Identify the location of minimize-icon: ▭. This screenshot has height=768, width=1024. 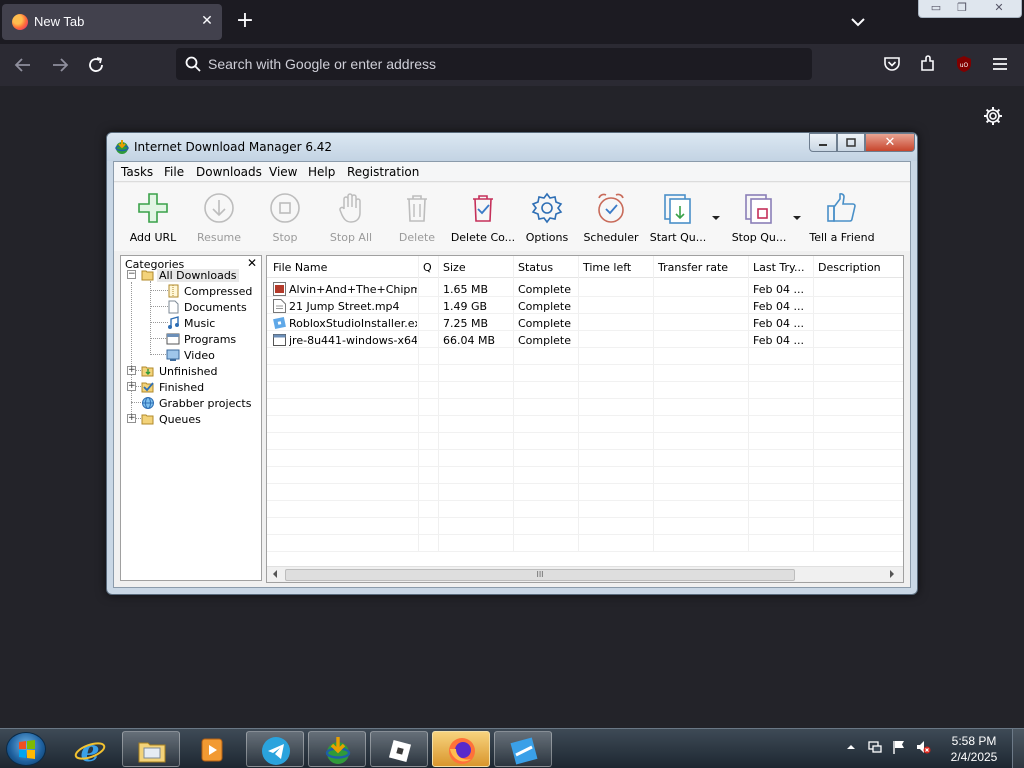
(936, 8).